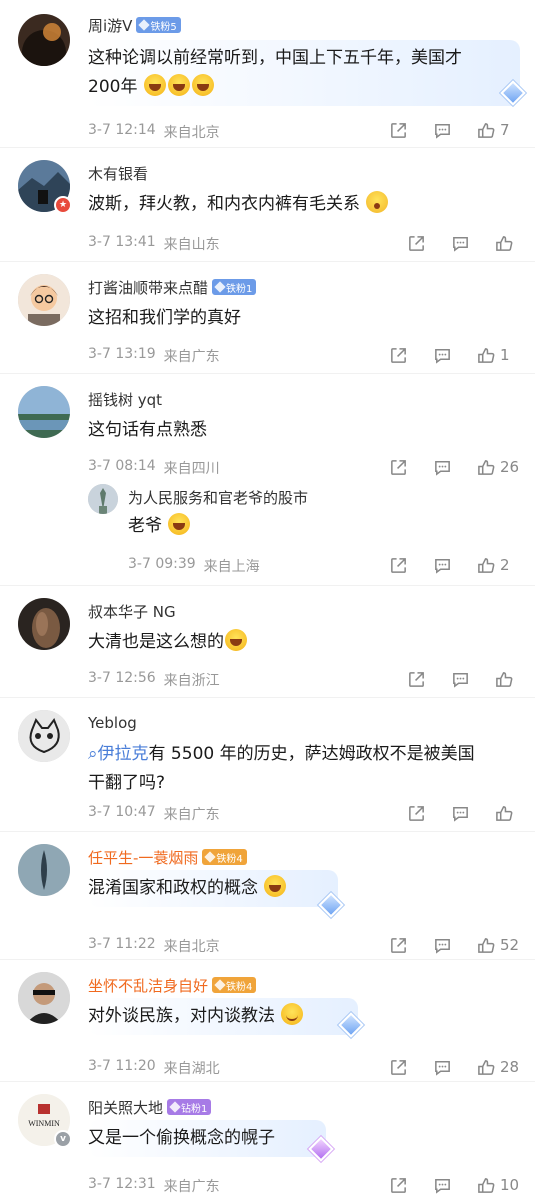 This screenshot has height=1200, width=535. What do you see at coordinates (499, 565) in the screenshot?
I see `like-button: 2` at bounding box center [499, 565].